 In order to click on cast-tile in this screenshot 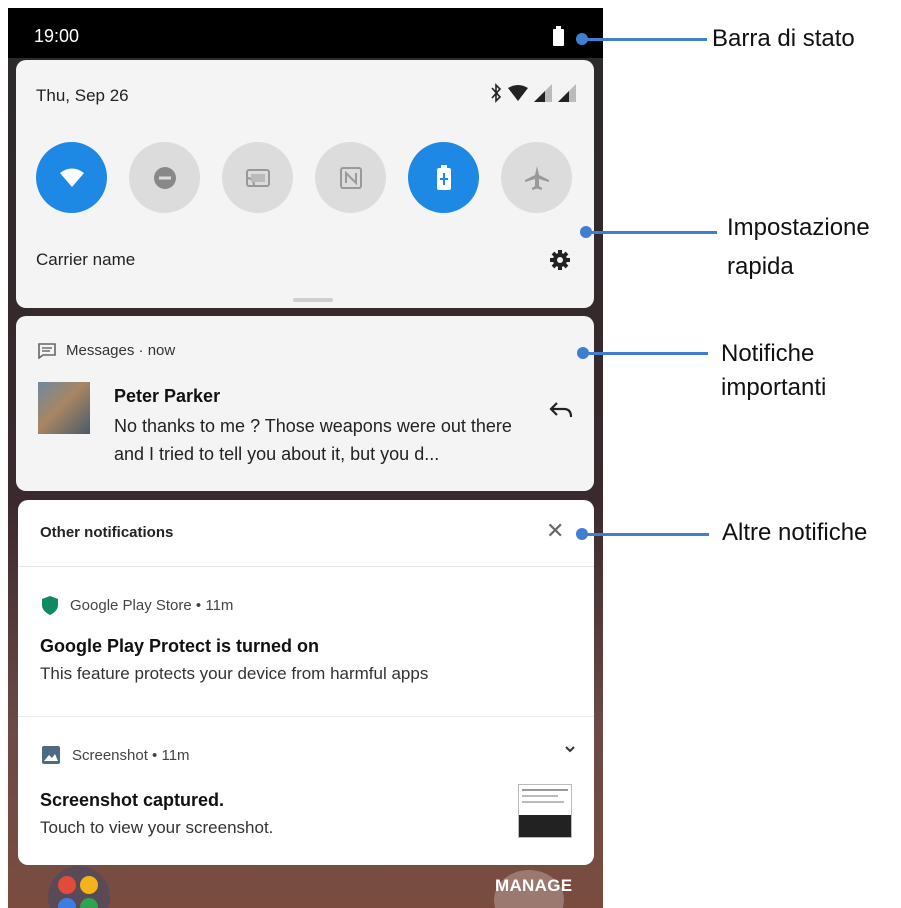, I will do `click(257, 177)`.